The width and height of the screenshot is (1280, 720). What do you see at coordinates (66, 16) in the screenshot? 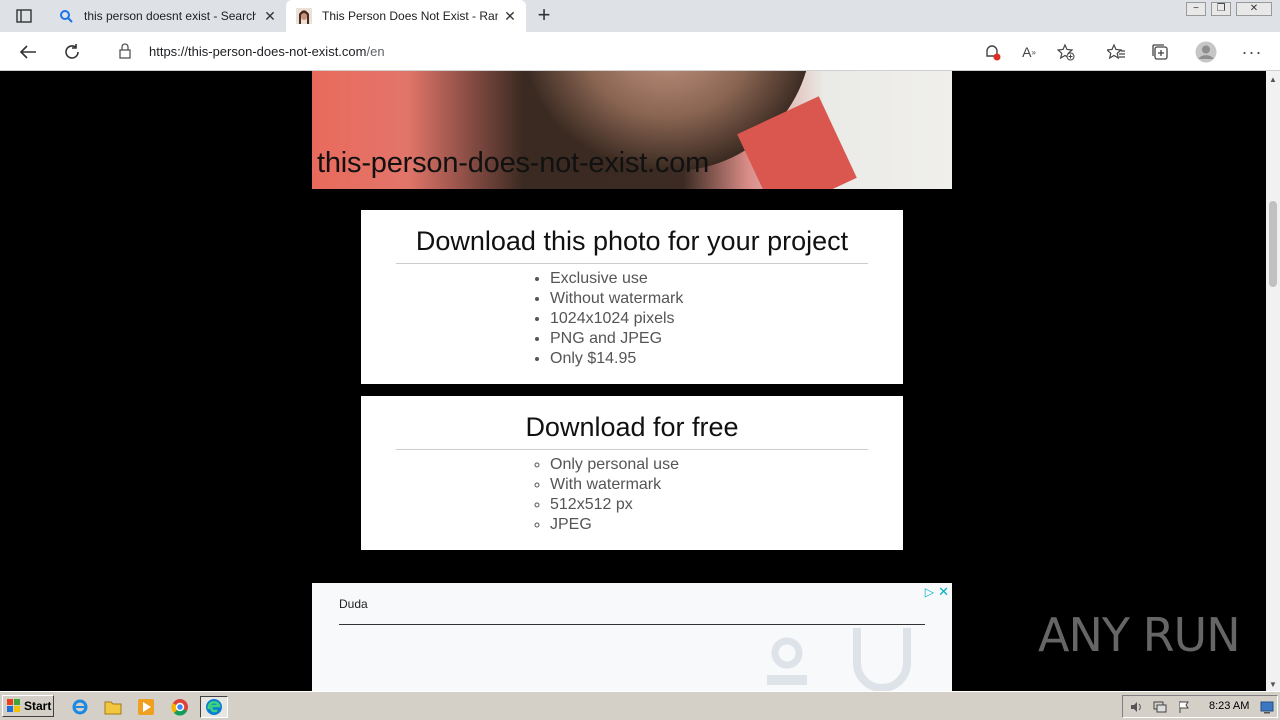
I see `search-icon` at bounding box center [66, 16].